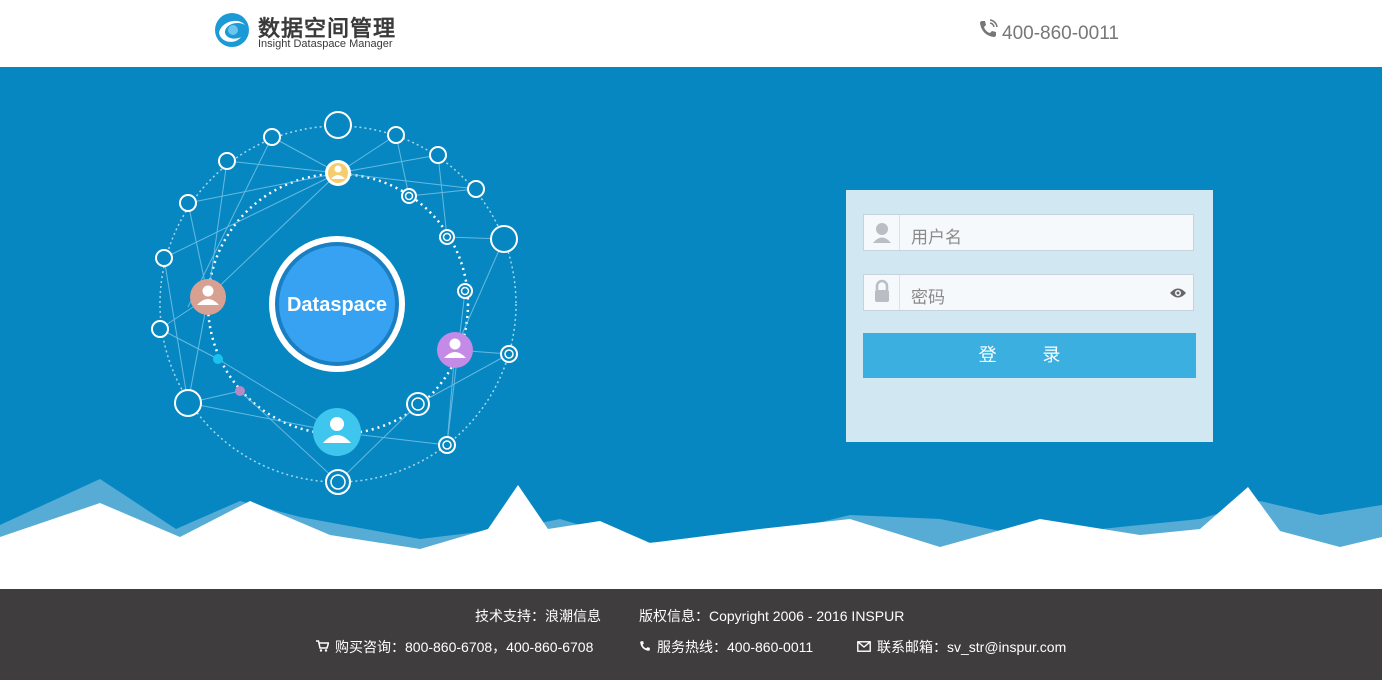  What do you see at coordinates (1060, 33) in the screenshot?
I see `header-phone-number: 400-860-0011` at bounding box center [1060, 33].